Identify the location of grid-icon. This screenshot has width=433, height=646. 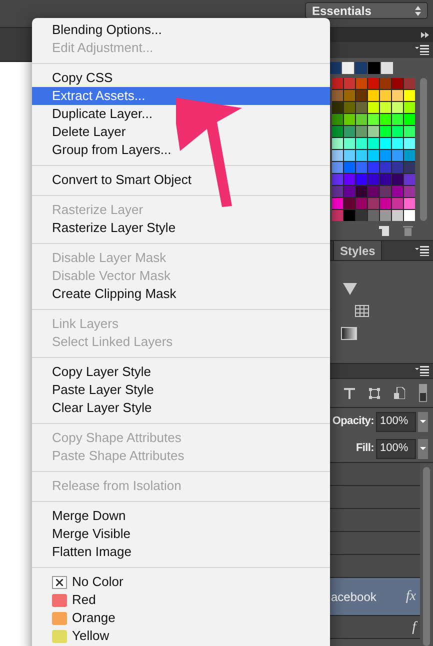
(362, 311).